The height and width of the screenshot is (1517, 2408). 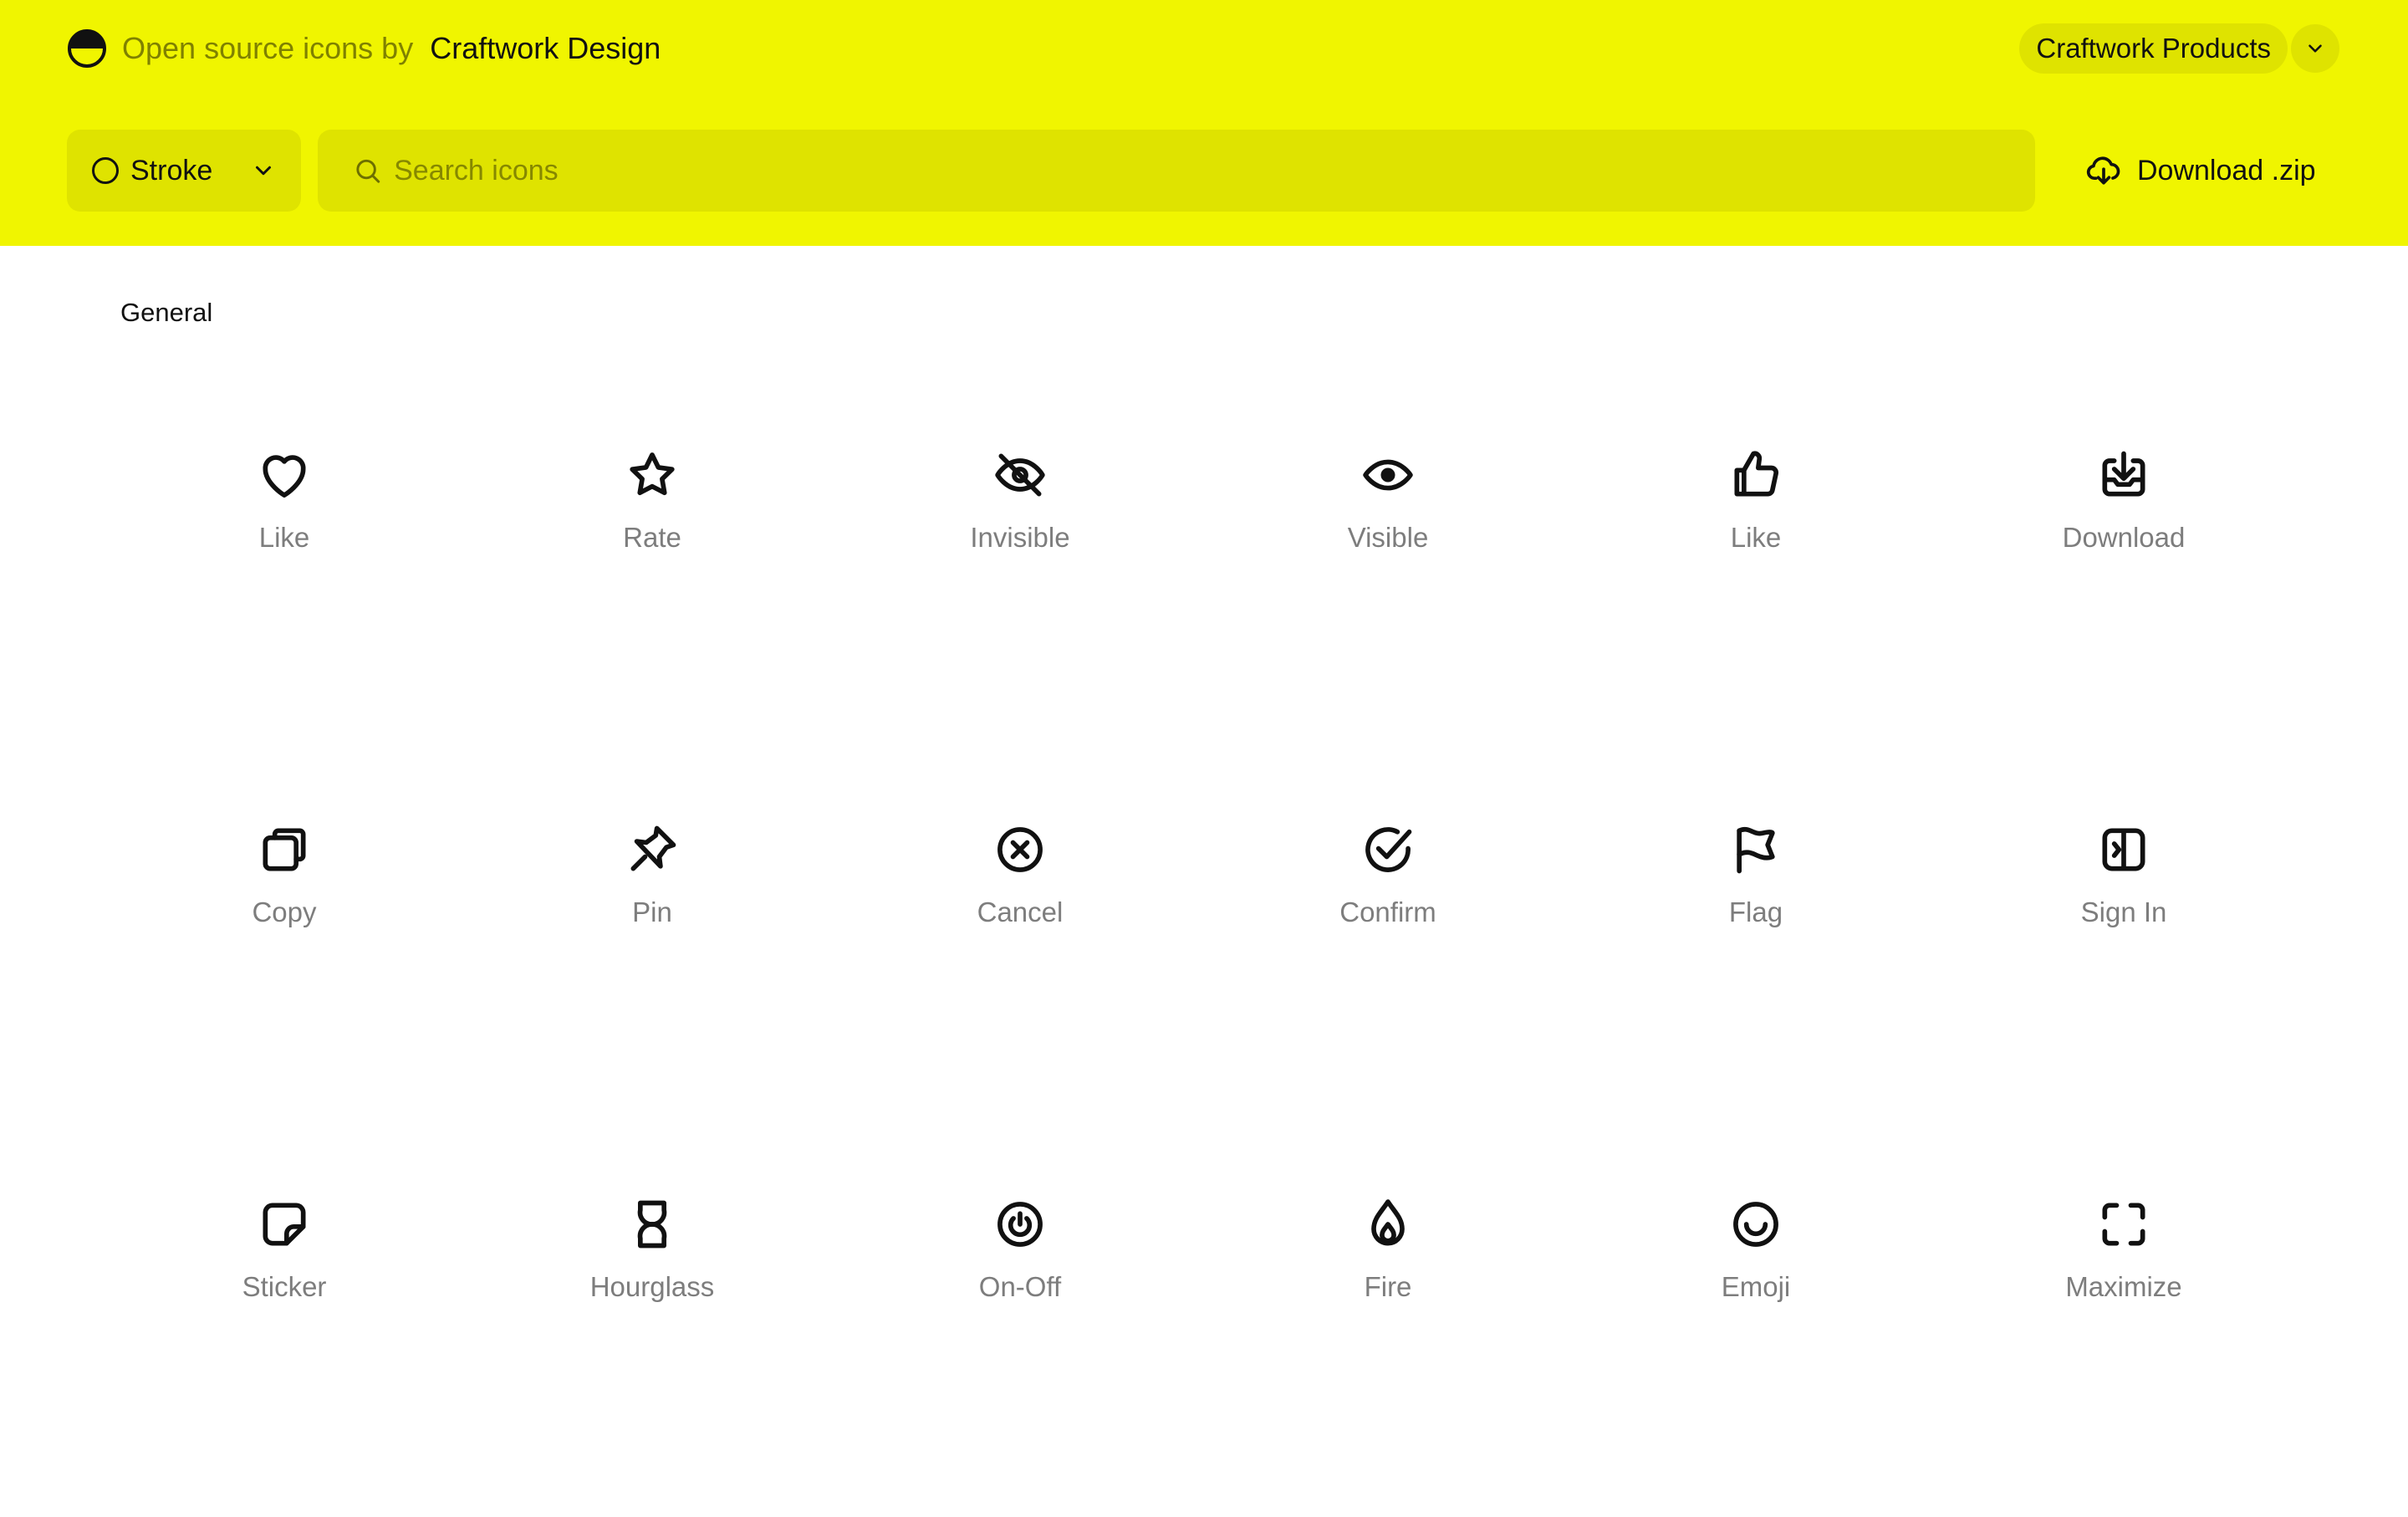 What do you see at coordinates (1021, 912) in the screenshot?
I see `icon-label: Cancel` at bounding box center [1021, 912].